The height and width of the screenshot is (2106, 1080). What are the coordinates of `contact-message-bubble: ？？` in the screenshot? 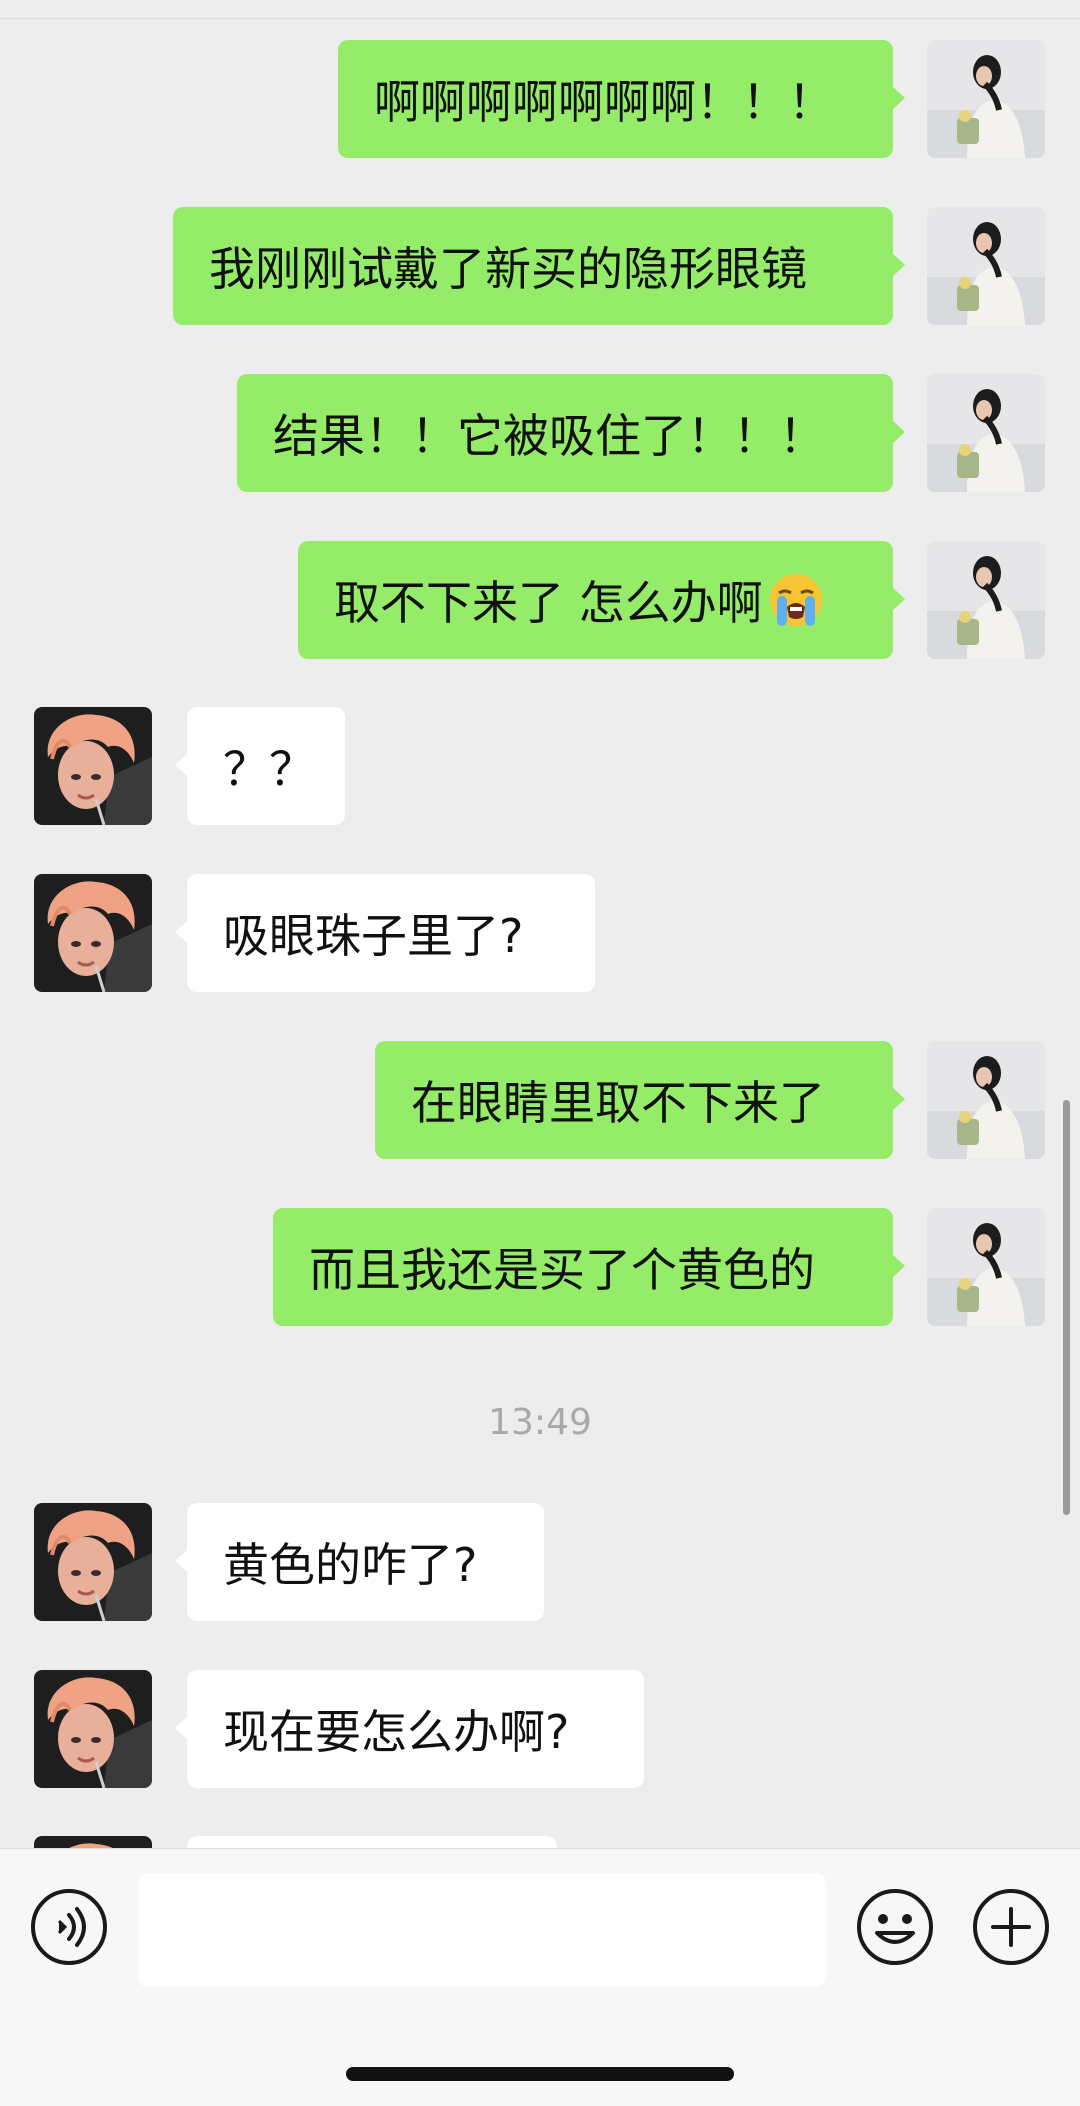 It's located at (260, 766).